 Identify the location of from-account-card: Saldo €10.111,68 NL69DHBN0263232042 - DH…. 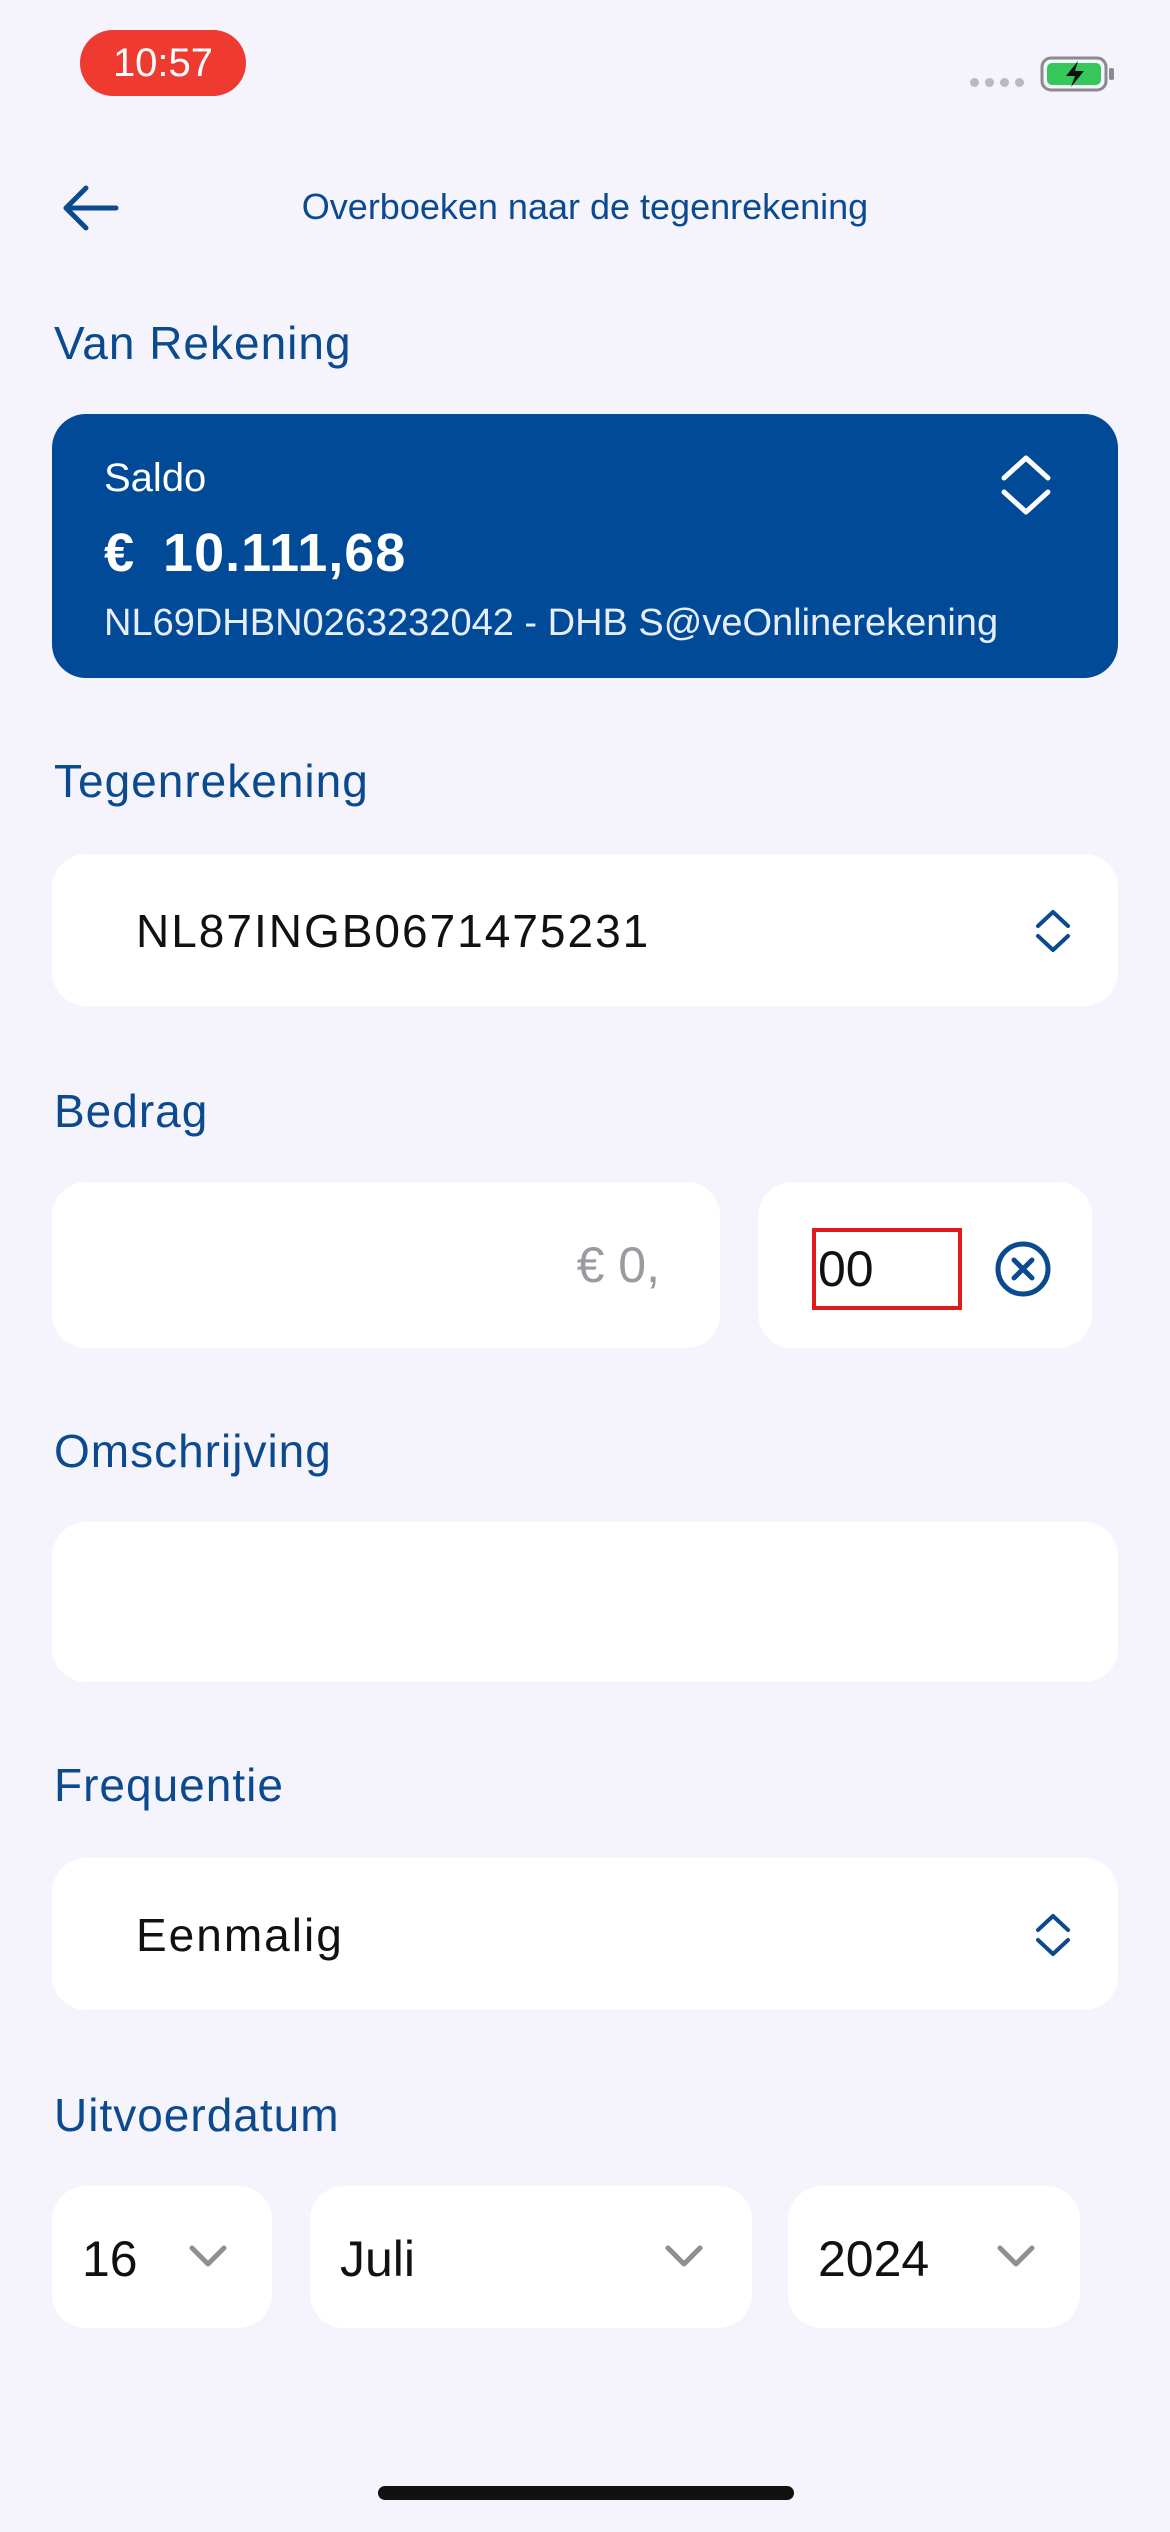
(585, 546).